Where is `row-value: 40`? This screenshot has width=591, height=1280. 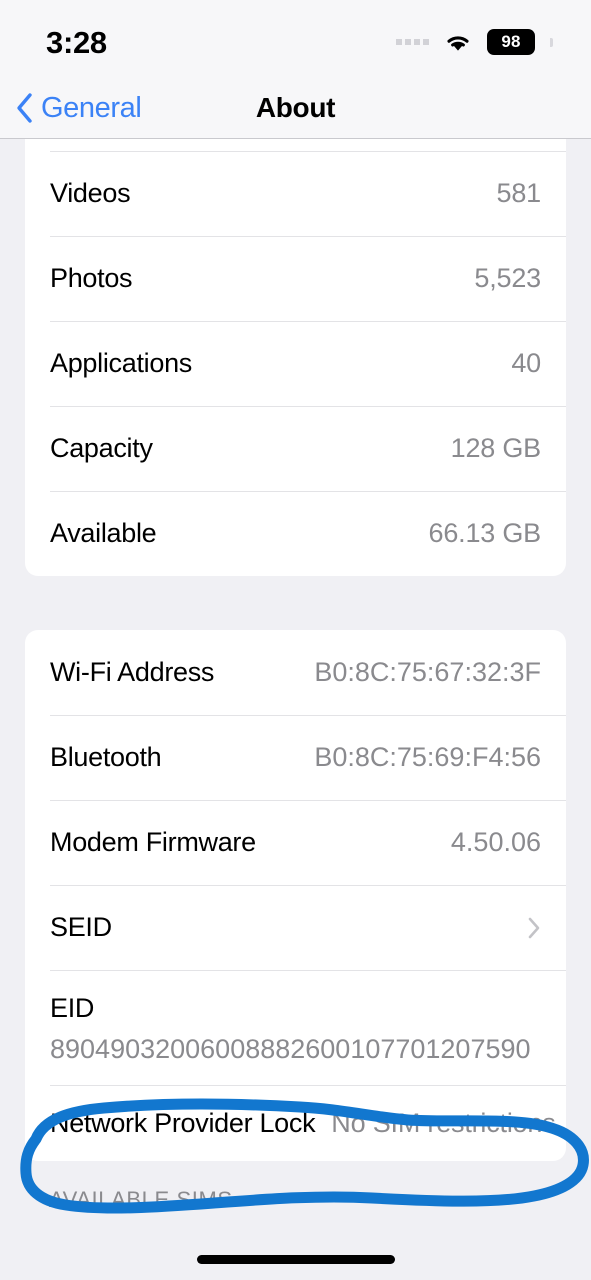 row-value: 40 is located at coordinates (526, 363).